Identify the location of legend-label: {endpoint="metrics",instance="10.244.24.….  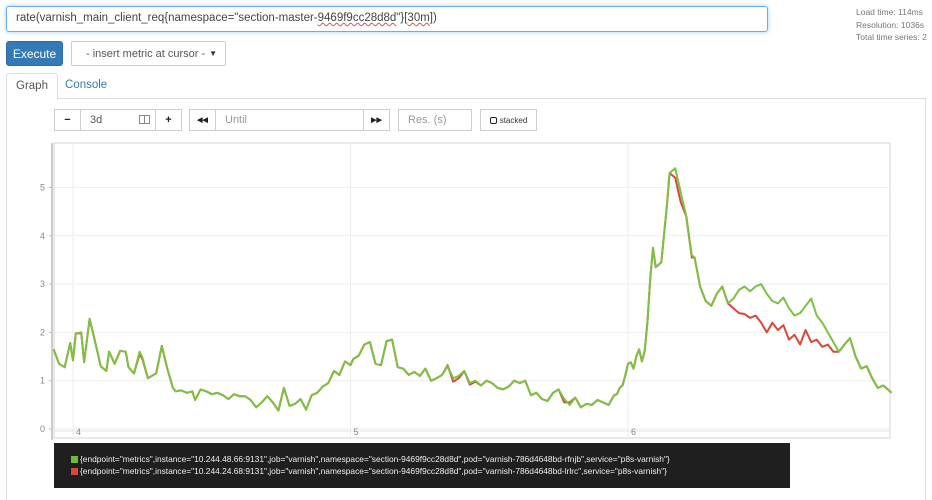
(373, 471).